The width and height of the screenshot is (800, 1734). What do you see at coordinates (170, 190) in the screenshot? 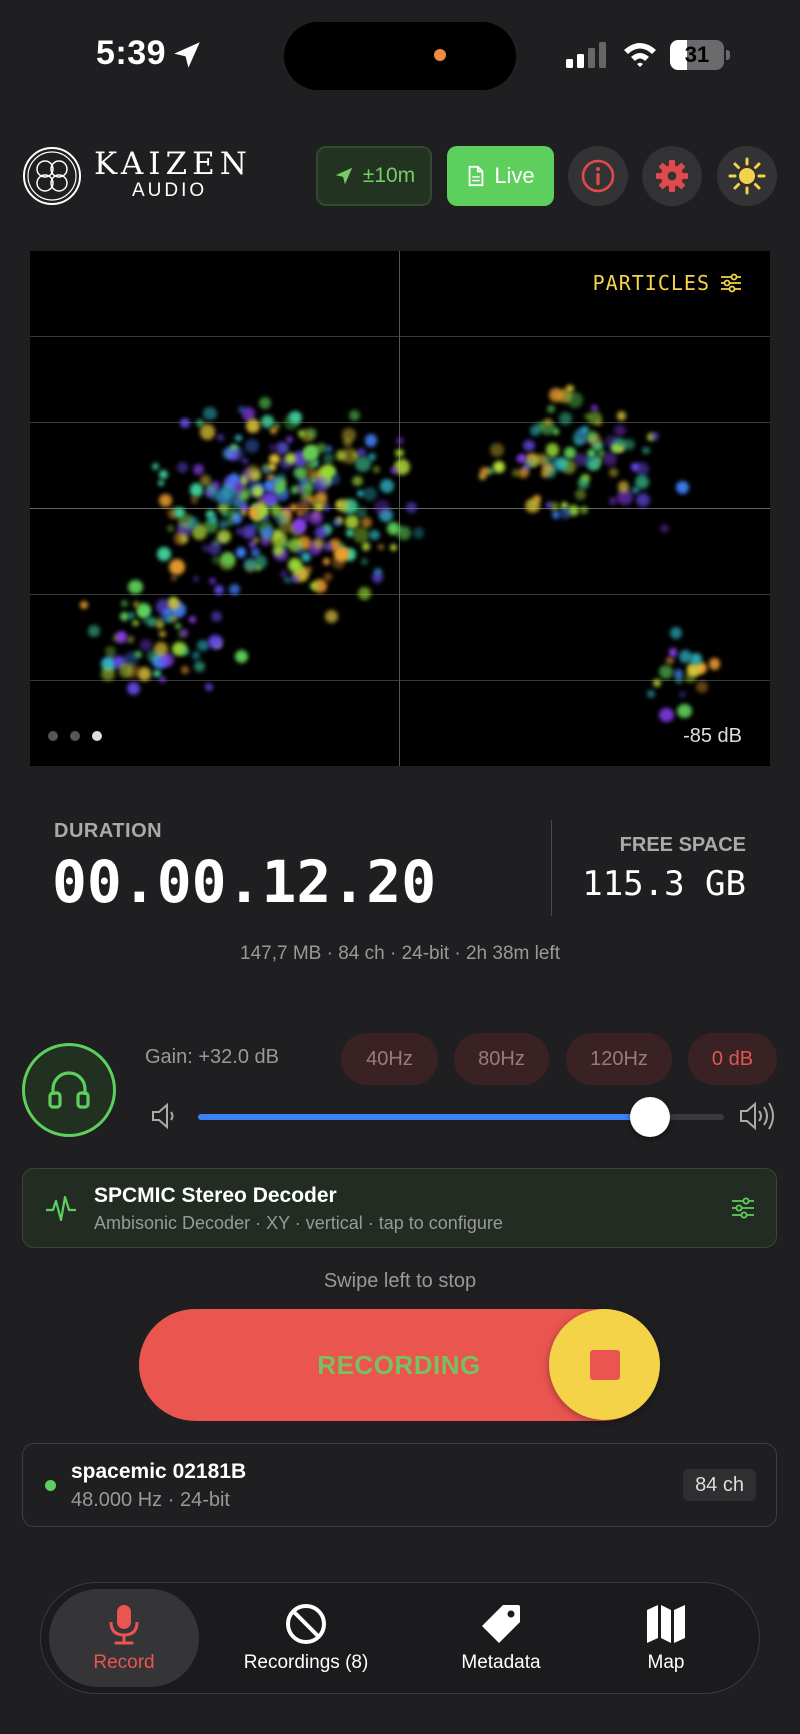
I see `logo-subtitle: AUDIO` at bounding box center [170, 190].